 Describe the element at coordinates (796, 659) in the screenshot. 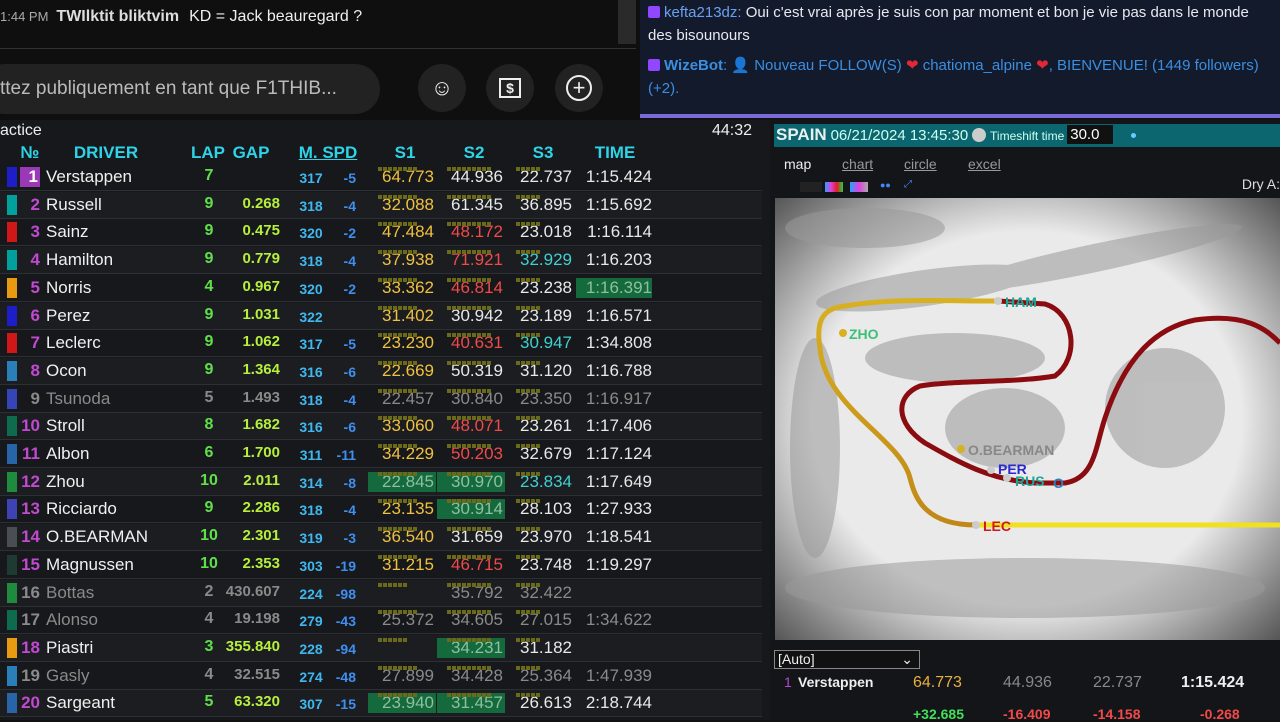

I see `select-value: [Auto]` at that location.